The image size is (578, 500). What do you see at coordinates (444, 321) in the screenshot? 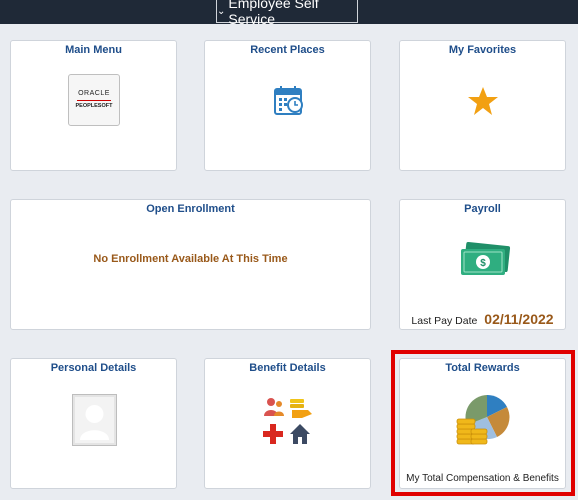
I see `last-pay-label: Last Pay Date` at bounding box center [444, 321].